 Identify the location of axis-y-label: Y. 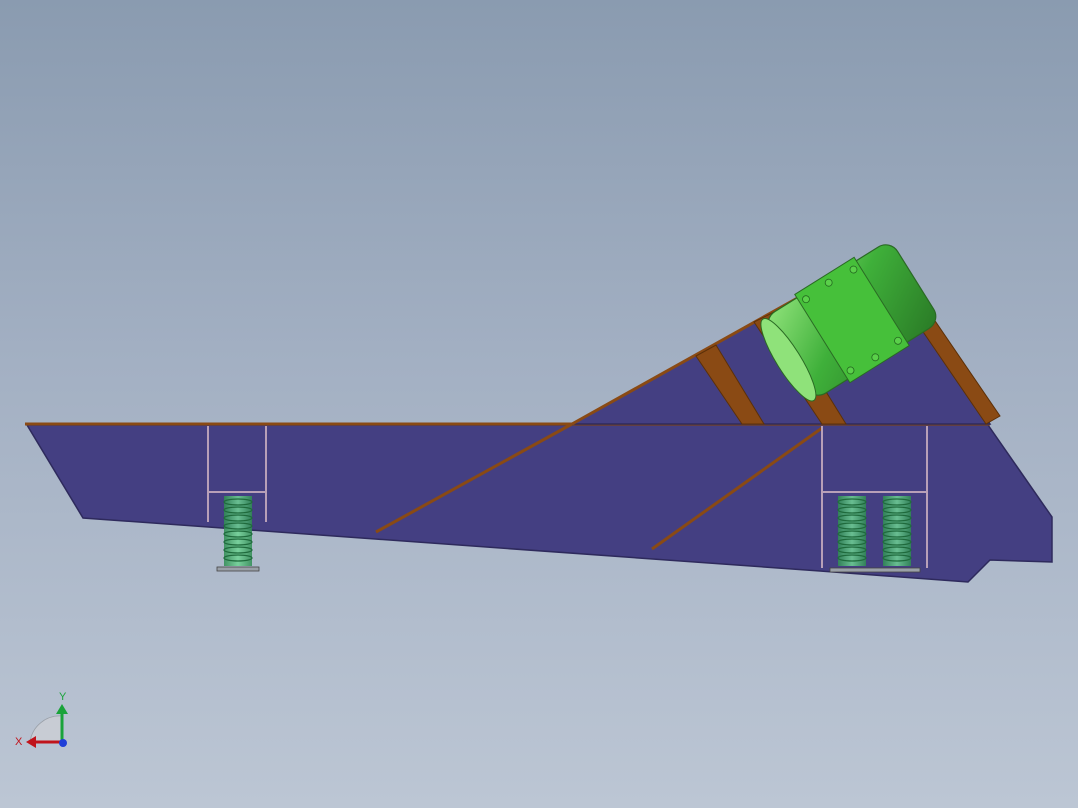
(63, 697).